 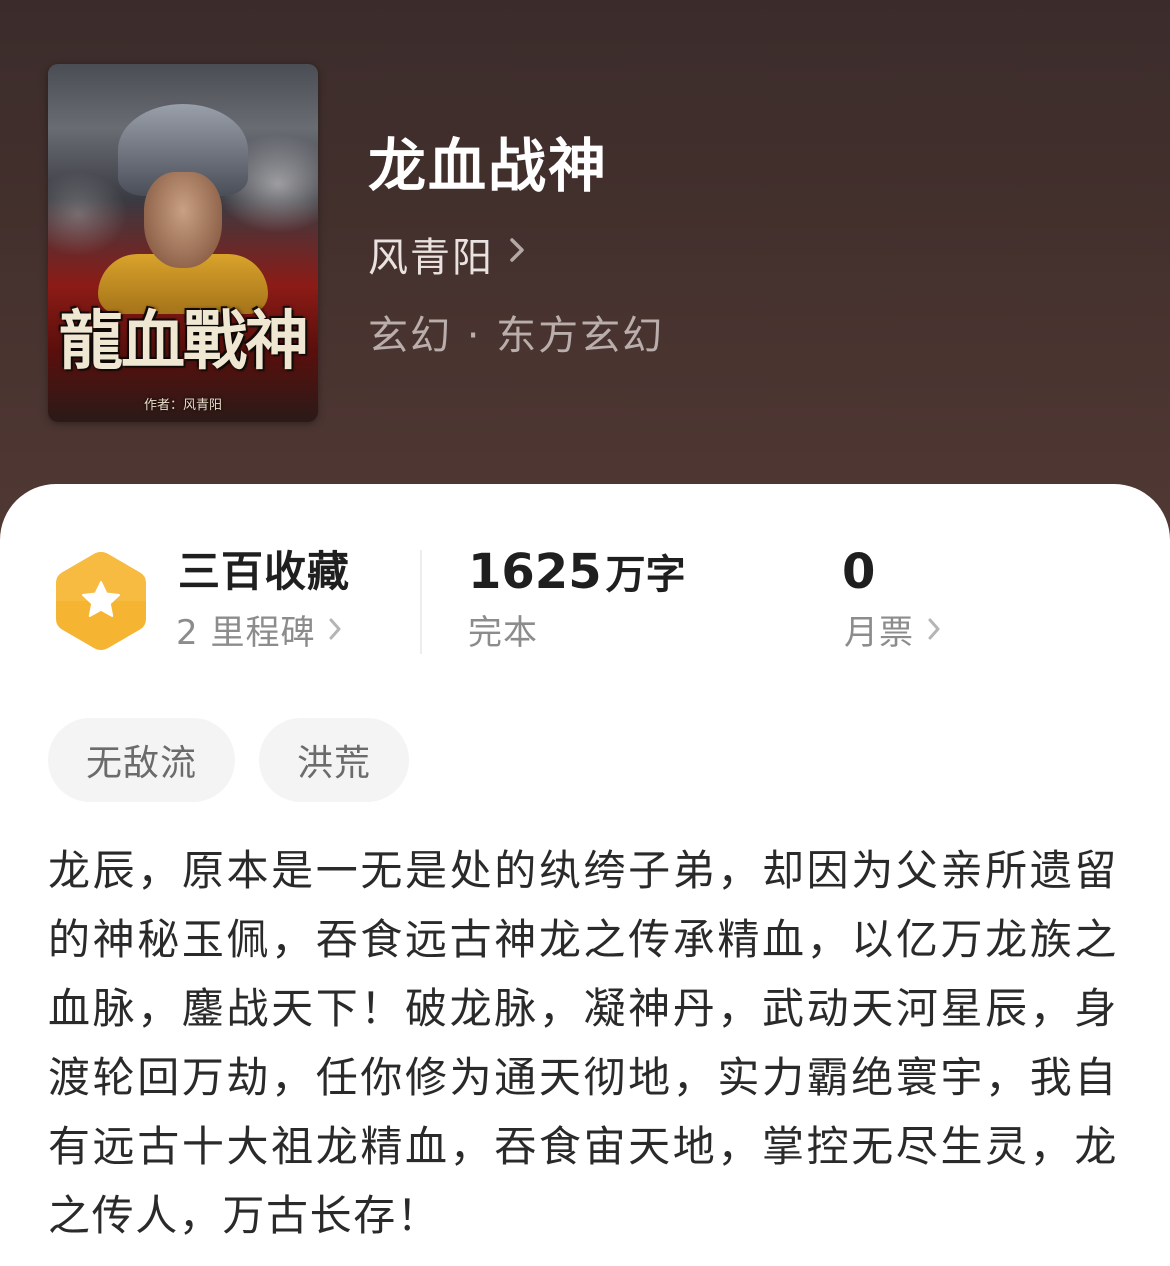 What do you see at coordinates (488, 166) in the screenshot?
I see `book-title: 龙血战神` at bounding box center [488, 166].